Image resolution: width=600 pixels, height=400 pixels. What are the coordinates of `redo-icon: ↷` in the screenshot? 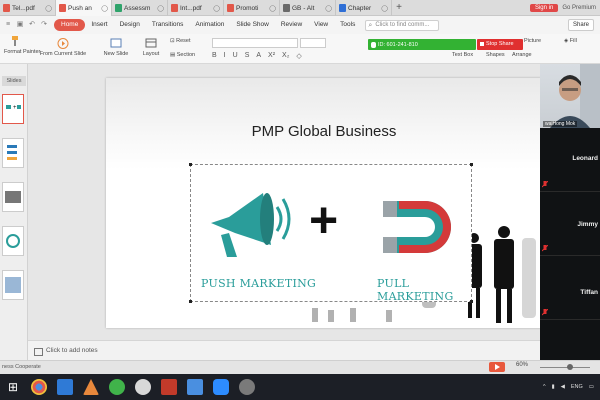 It's located at (44, 25).